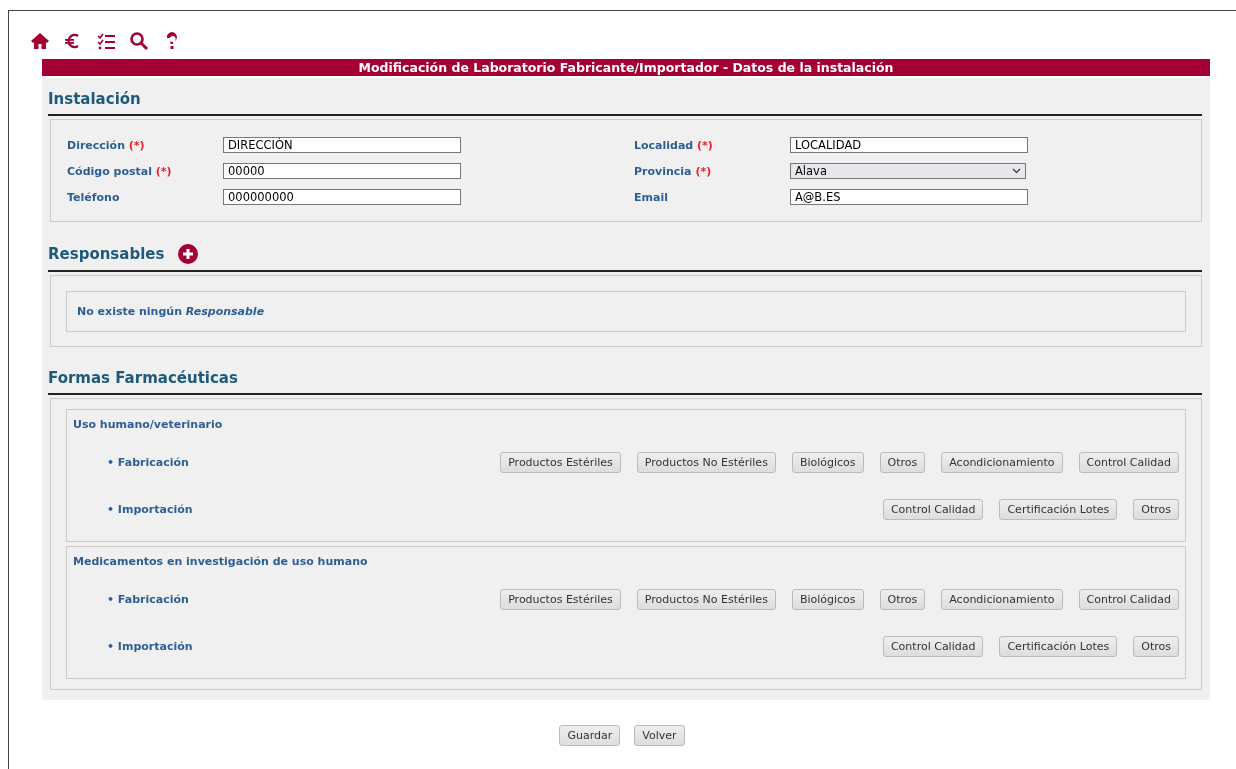 Image resolution: width=1236 pixels, height=769 pixels. I want to click on empty-message: No existe ningún Responsable, so click(626, 311).